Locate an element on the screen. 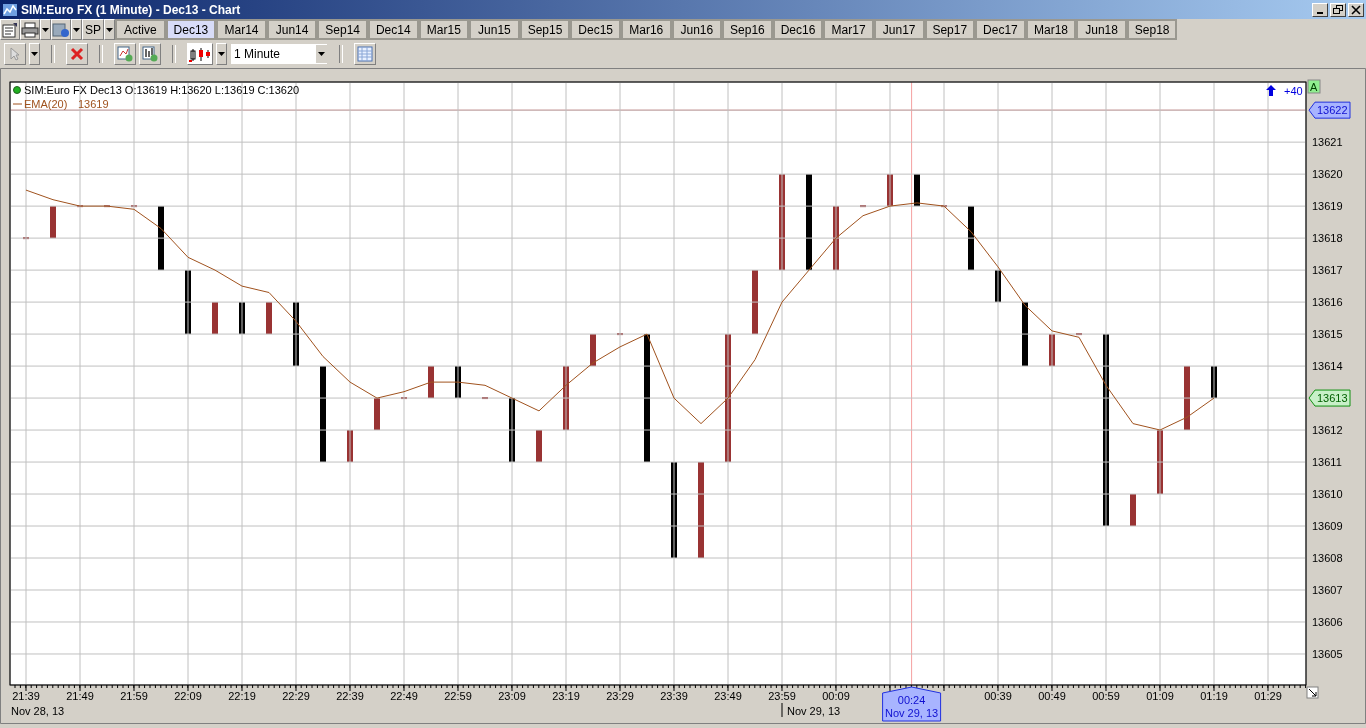  contract-tab: Mar15 is located at coordinates (444, 29).